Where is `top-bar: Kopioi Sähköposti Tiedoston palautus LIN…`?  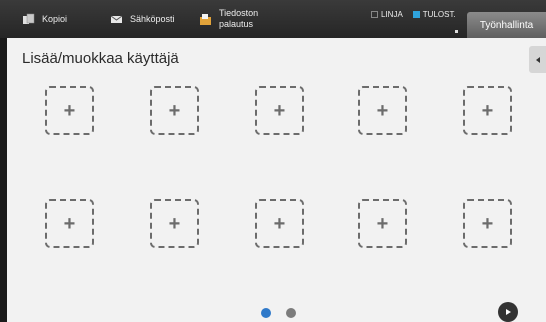 top-bar: Kopioi Sähköposti Tiedoston palautus LIN… is located at coordinates (273, 19).